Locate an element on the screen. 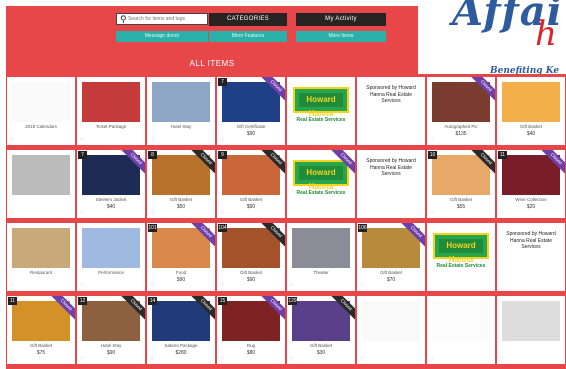 This screenshot has width=566, height=369. item-card: Gift Basket $55 ♡ 10 Closed is located at coordinates (461, 184).